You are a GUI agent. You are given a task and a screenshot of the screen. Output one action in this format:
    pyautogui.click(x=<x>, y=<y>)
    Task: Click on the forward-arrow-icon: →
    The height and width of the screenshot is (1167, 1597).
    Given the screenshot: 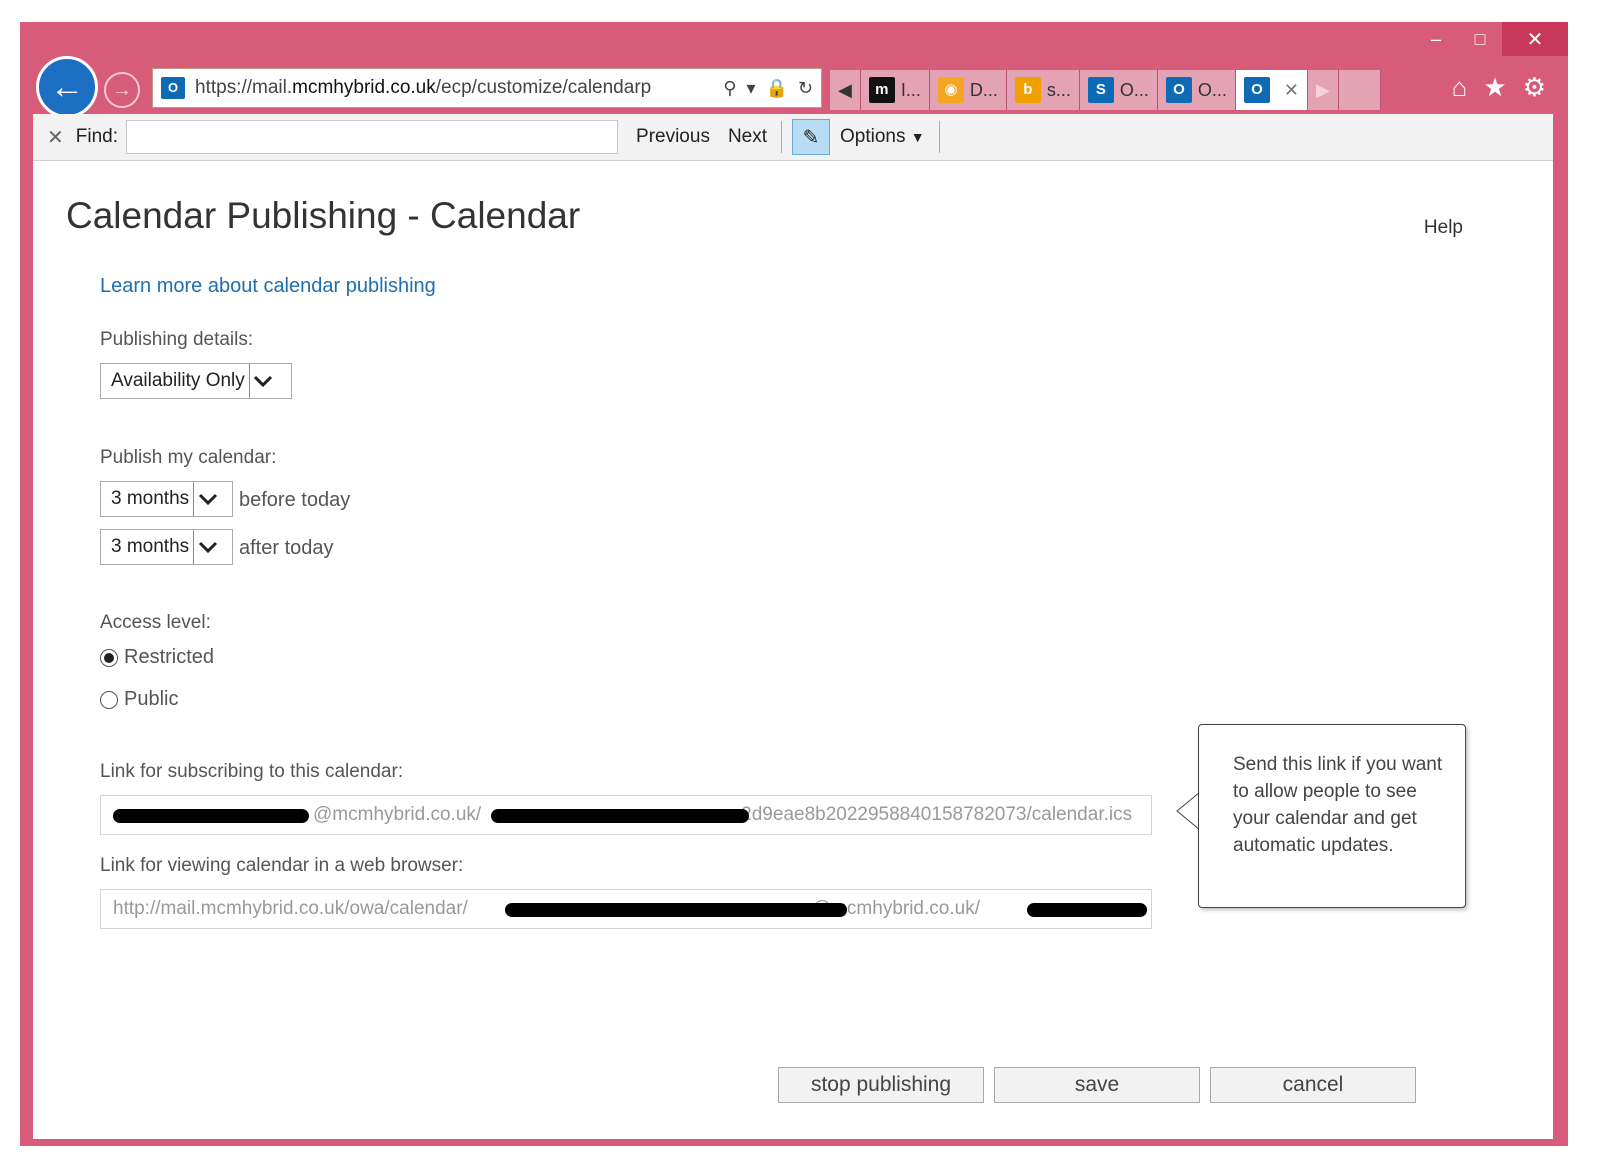 What is the action you would take?
    pyautogui.click(x=122, y=89)
    